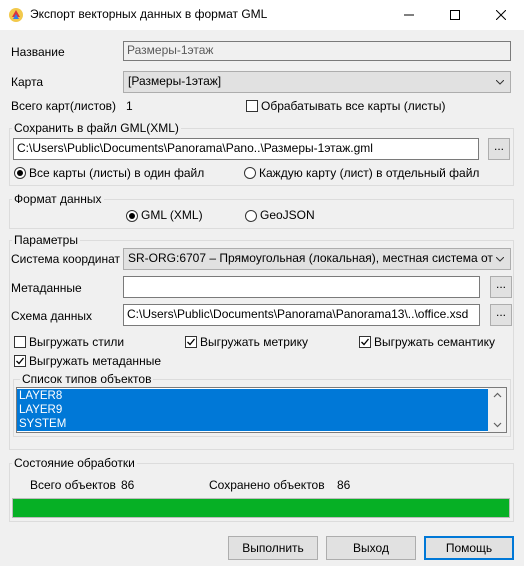 The width and height of the screenshot is (524, 566). What do you see at coordinates (317, 82) in the screenshot?
I see `map-select: [Размеры-1этаж]` at bounding box center [317, 82].